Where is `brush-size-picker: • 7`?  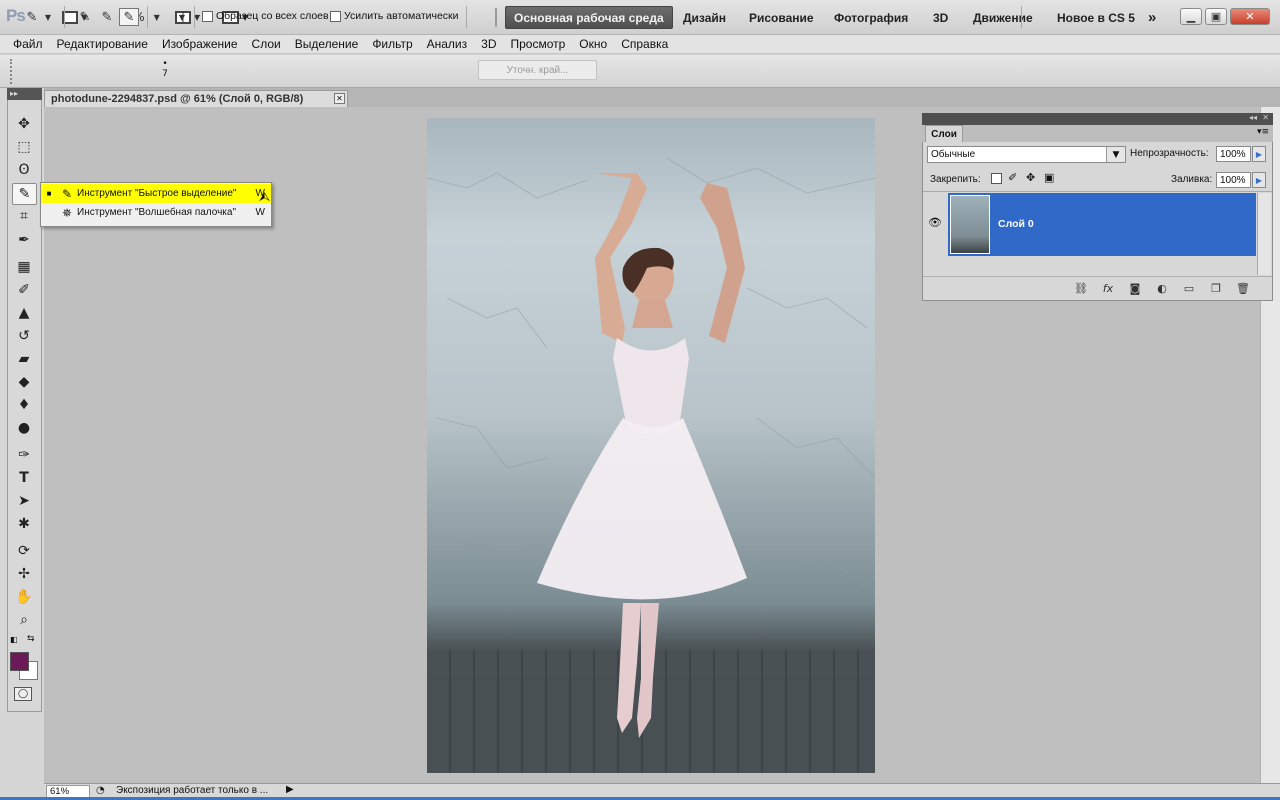 brush-size-picker: • 7 is located at coordinates (165, 71).